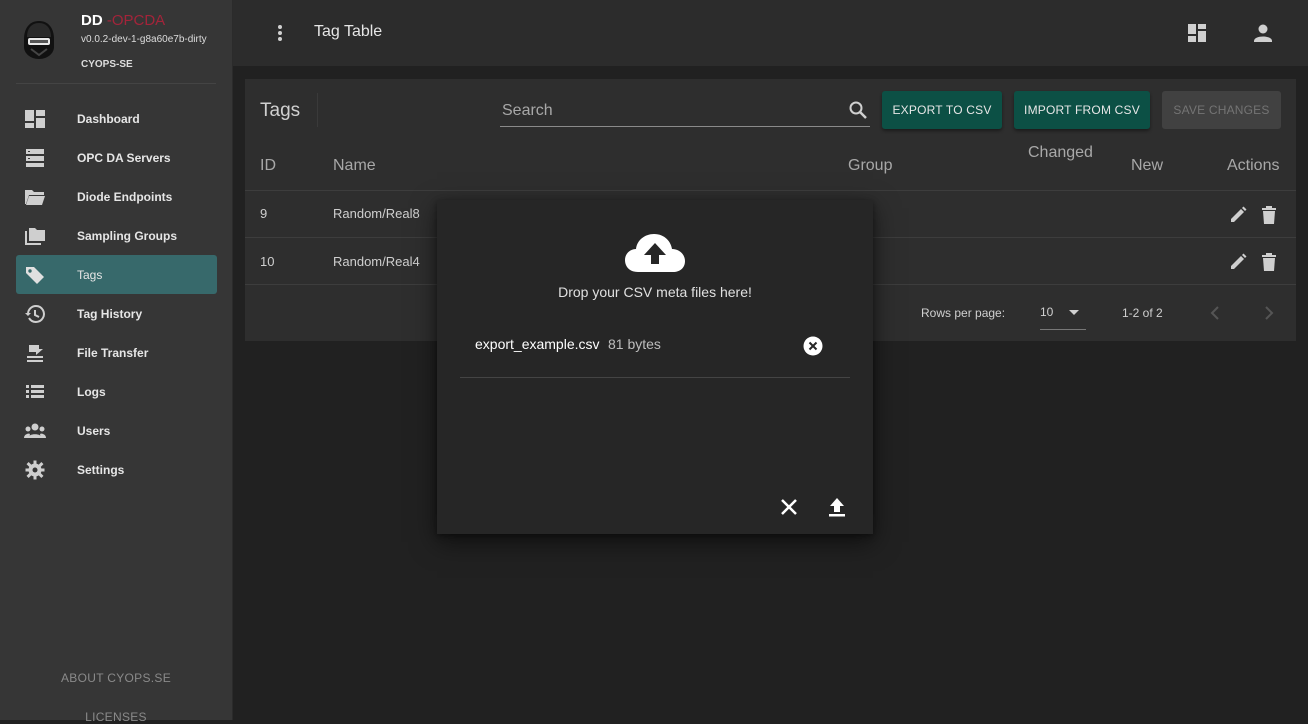 This screenshot has height=724, width=1308. What do you see at coordinates (124, 157) in the screenshot?
I see `sidebar-item-label: OPC DA Servers` at bounding box center [124, 157].